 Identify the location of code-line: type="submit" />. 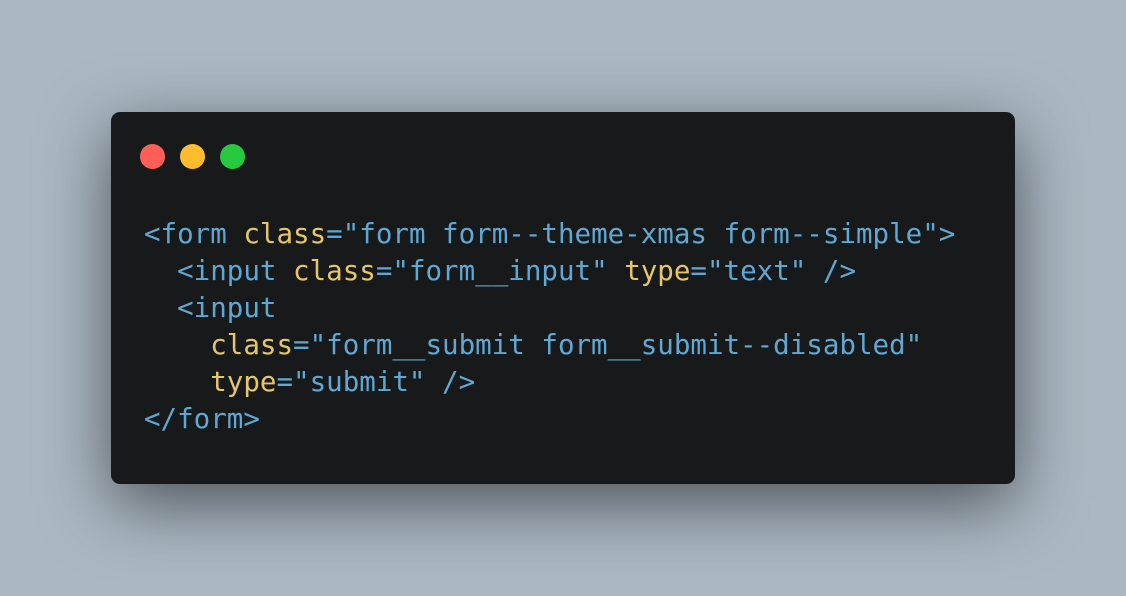
(549, 382).